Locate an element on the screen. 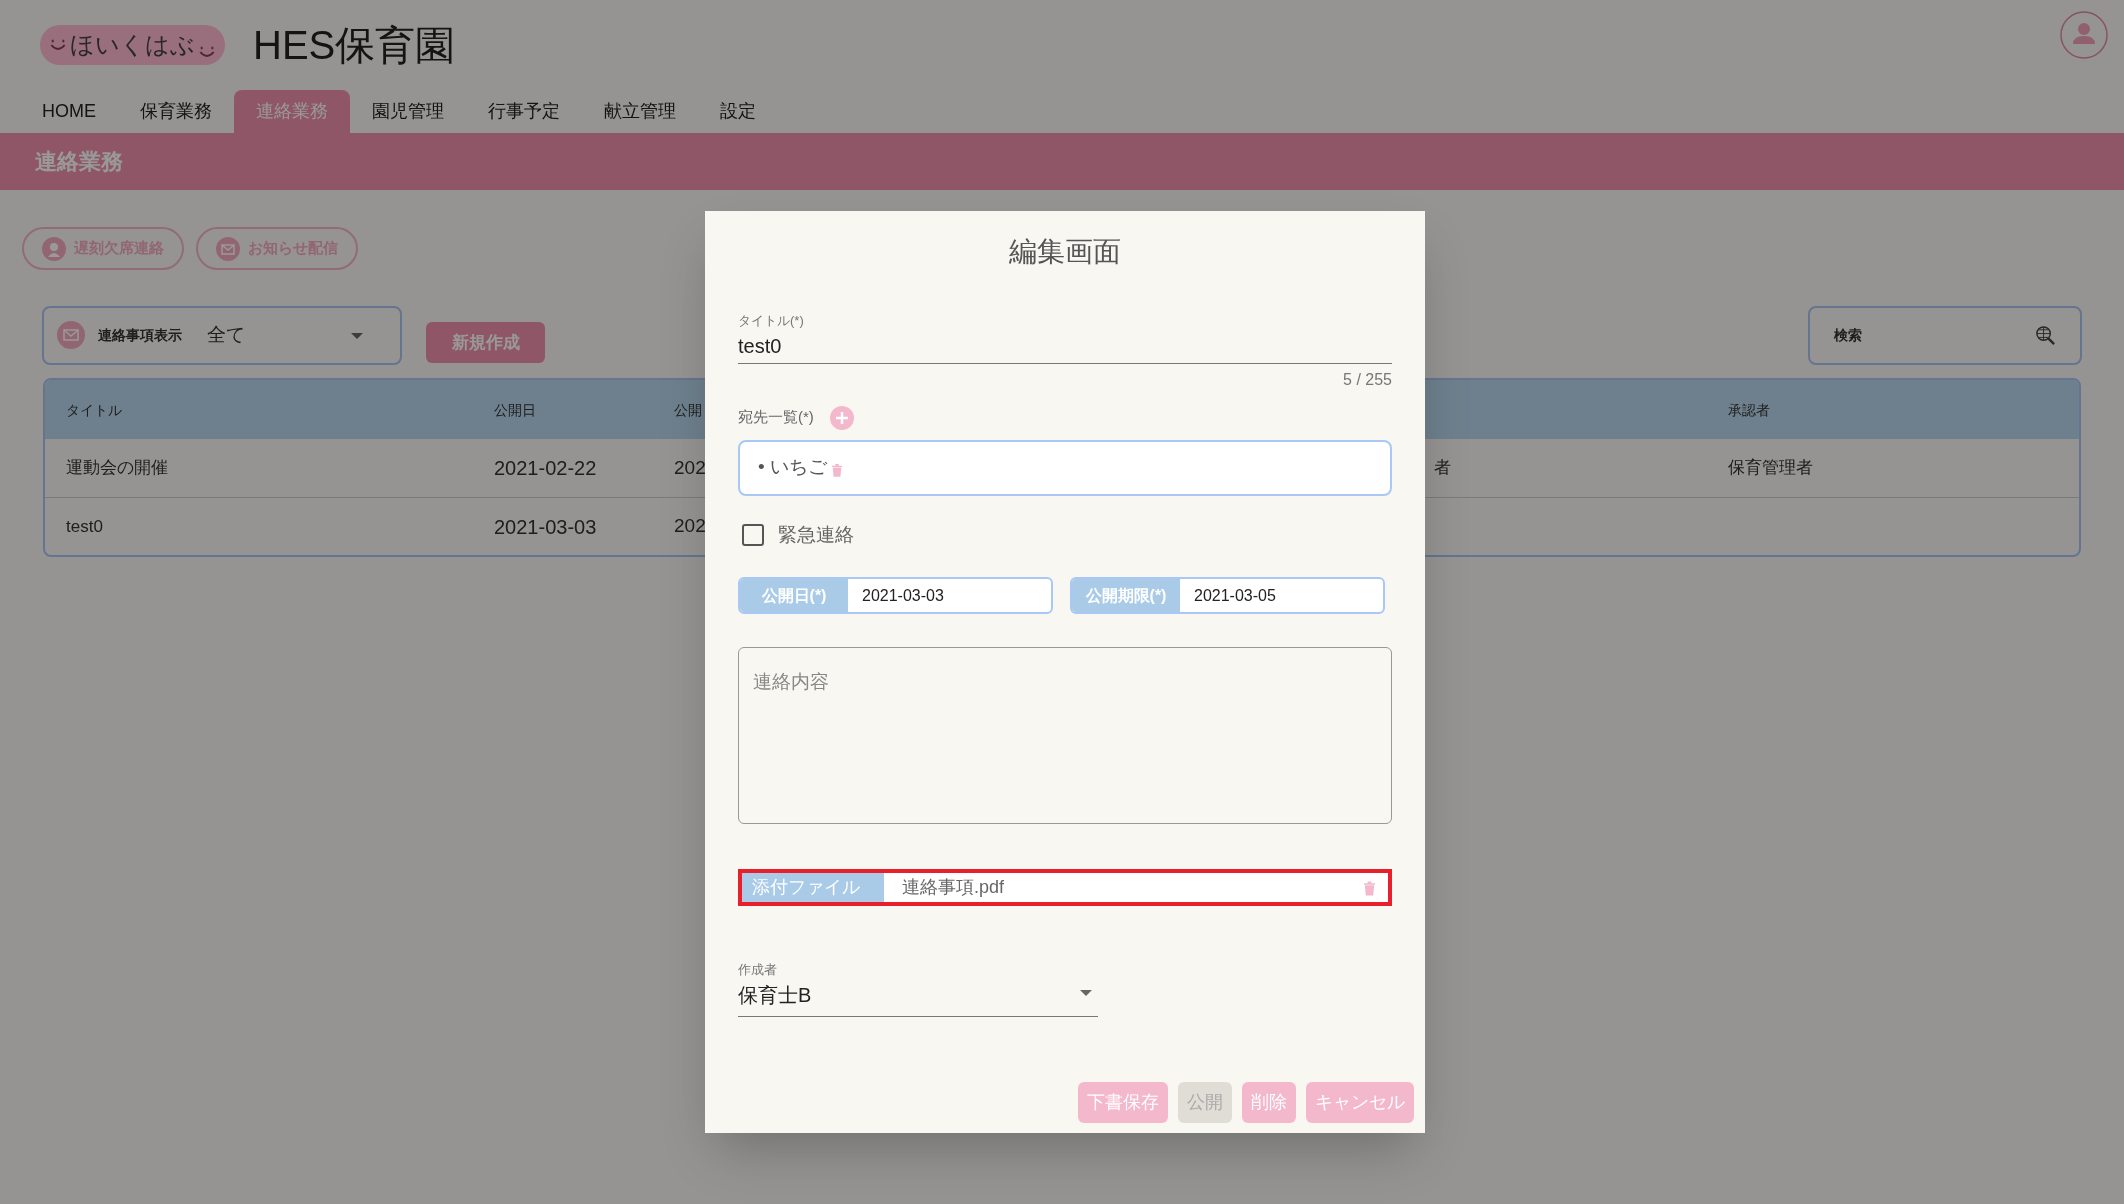  attachment-field: 添付ファイル 連絡事項.pdf is located at coordinates (1065, 887).